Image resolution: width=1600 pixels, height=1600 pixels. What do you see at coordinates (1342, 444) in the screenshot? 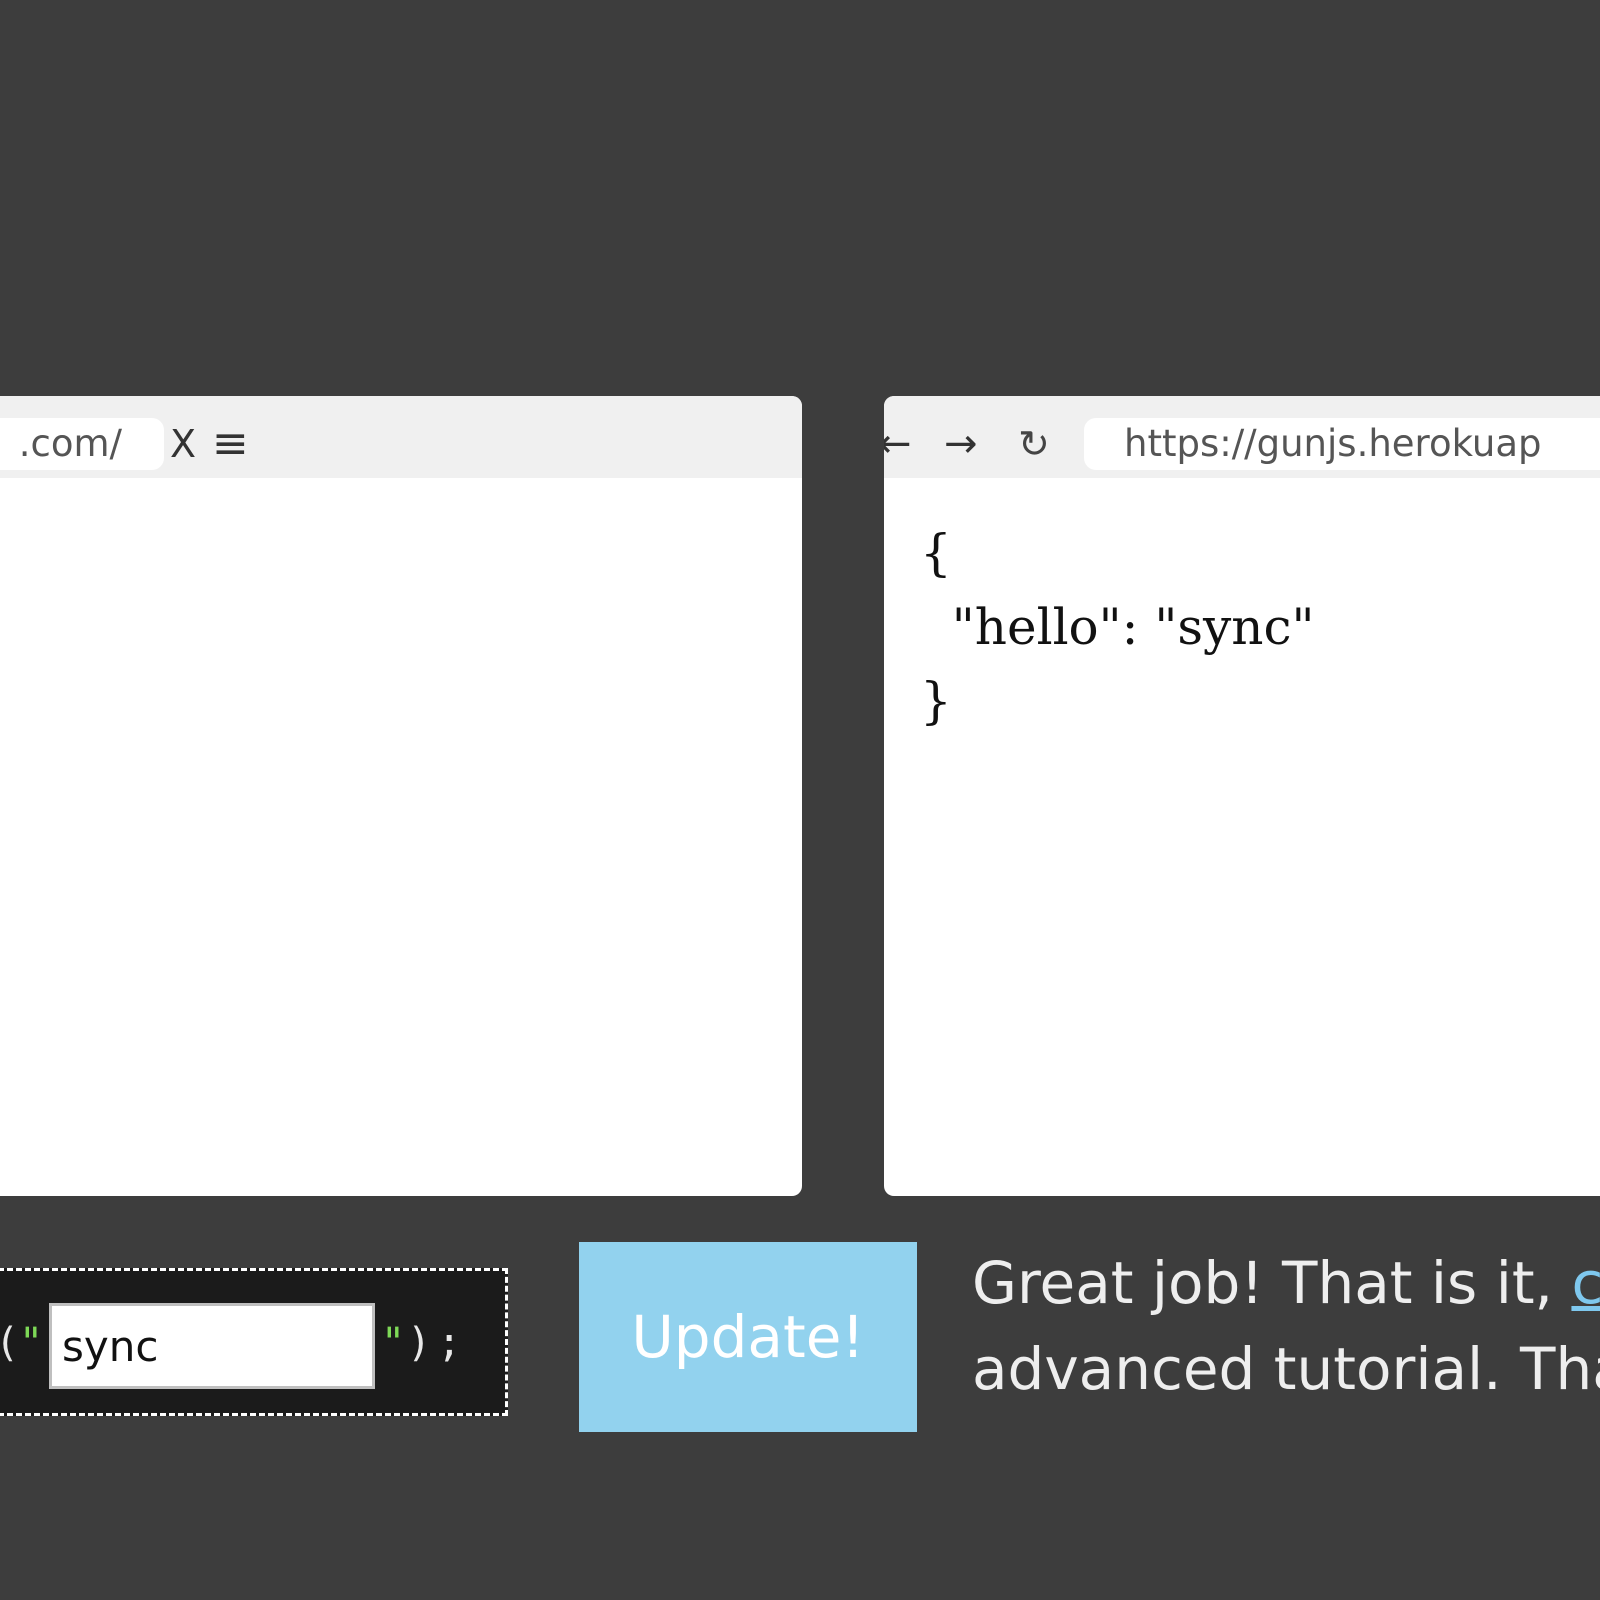
I see `right-address-bar: https://gunjs.herokuap` at bounding box center [1342, 444].